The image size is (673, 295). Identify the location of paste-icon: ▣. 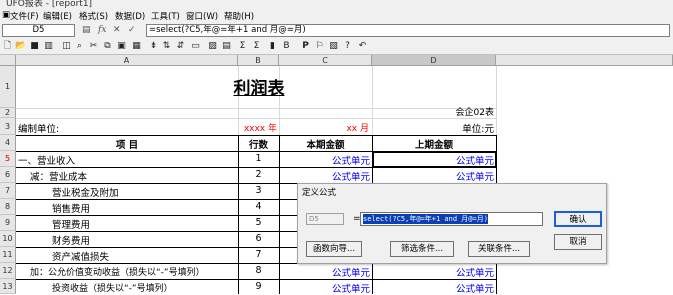
(121, 46).